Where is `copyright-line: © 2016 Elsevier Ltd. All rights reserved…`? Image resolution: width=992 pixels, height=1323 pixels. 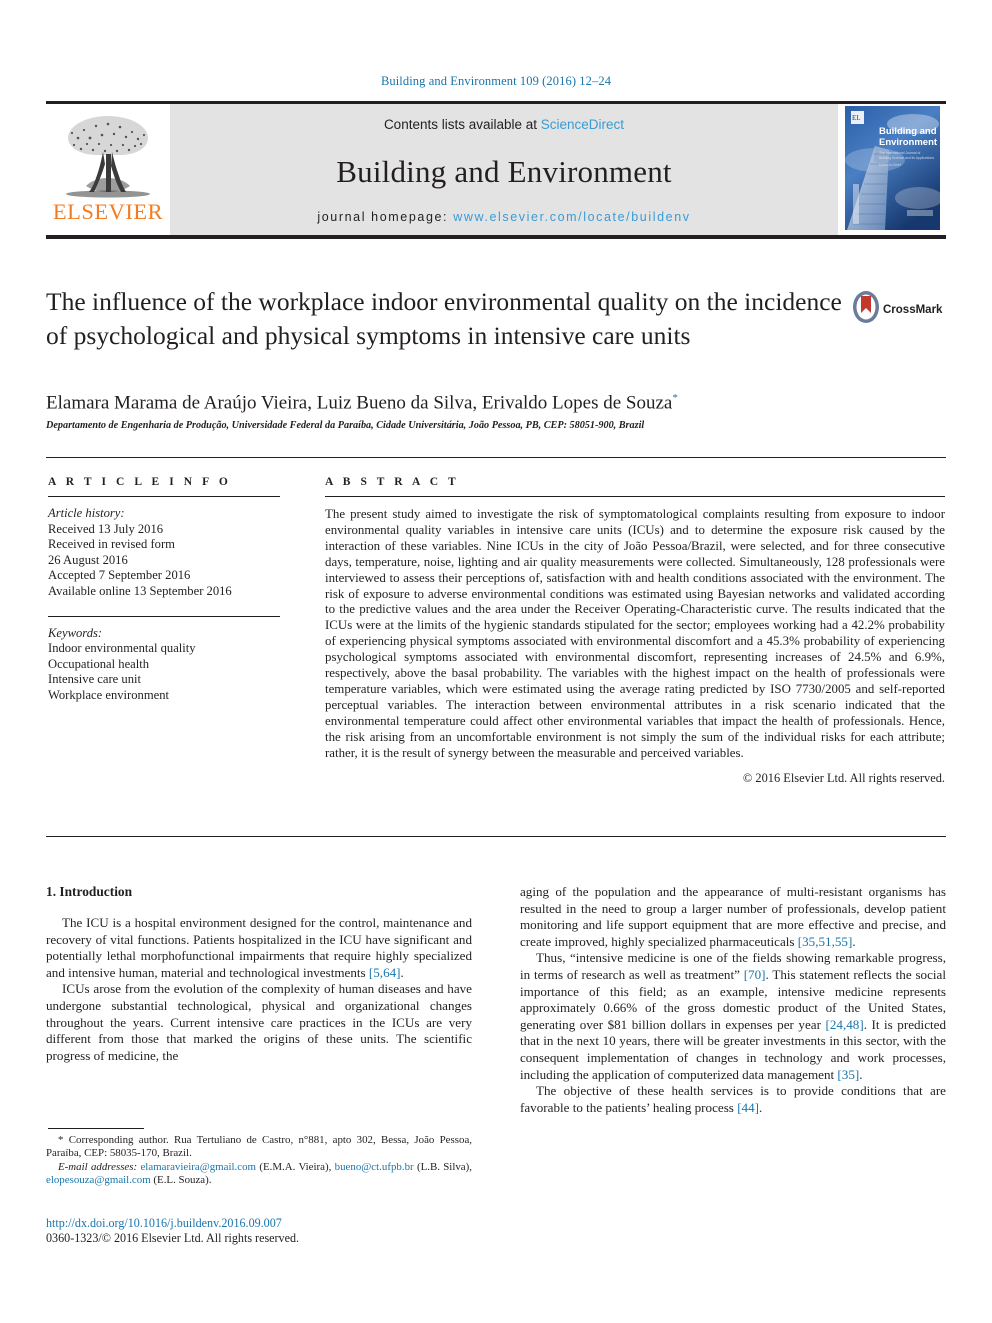
copyright-line: © 2016 Elsevier Ltd. All rights reserved… is located at coordinates (843, 777).